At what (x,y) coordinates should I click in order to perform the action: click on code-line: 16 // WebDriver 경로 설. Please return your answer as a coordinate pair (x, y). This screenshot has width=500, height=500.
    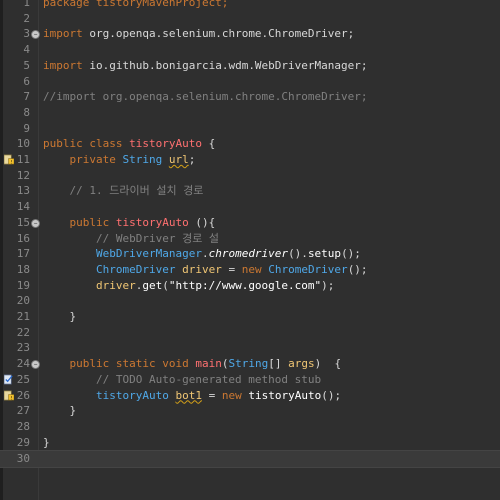
    Looking at the image, I should click on (250, 239).